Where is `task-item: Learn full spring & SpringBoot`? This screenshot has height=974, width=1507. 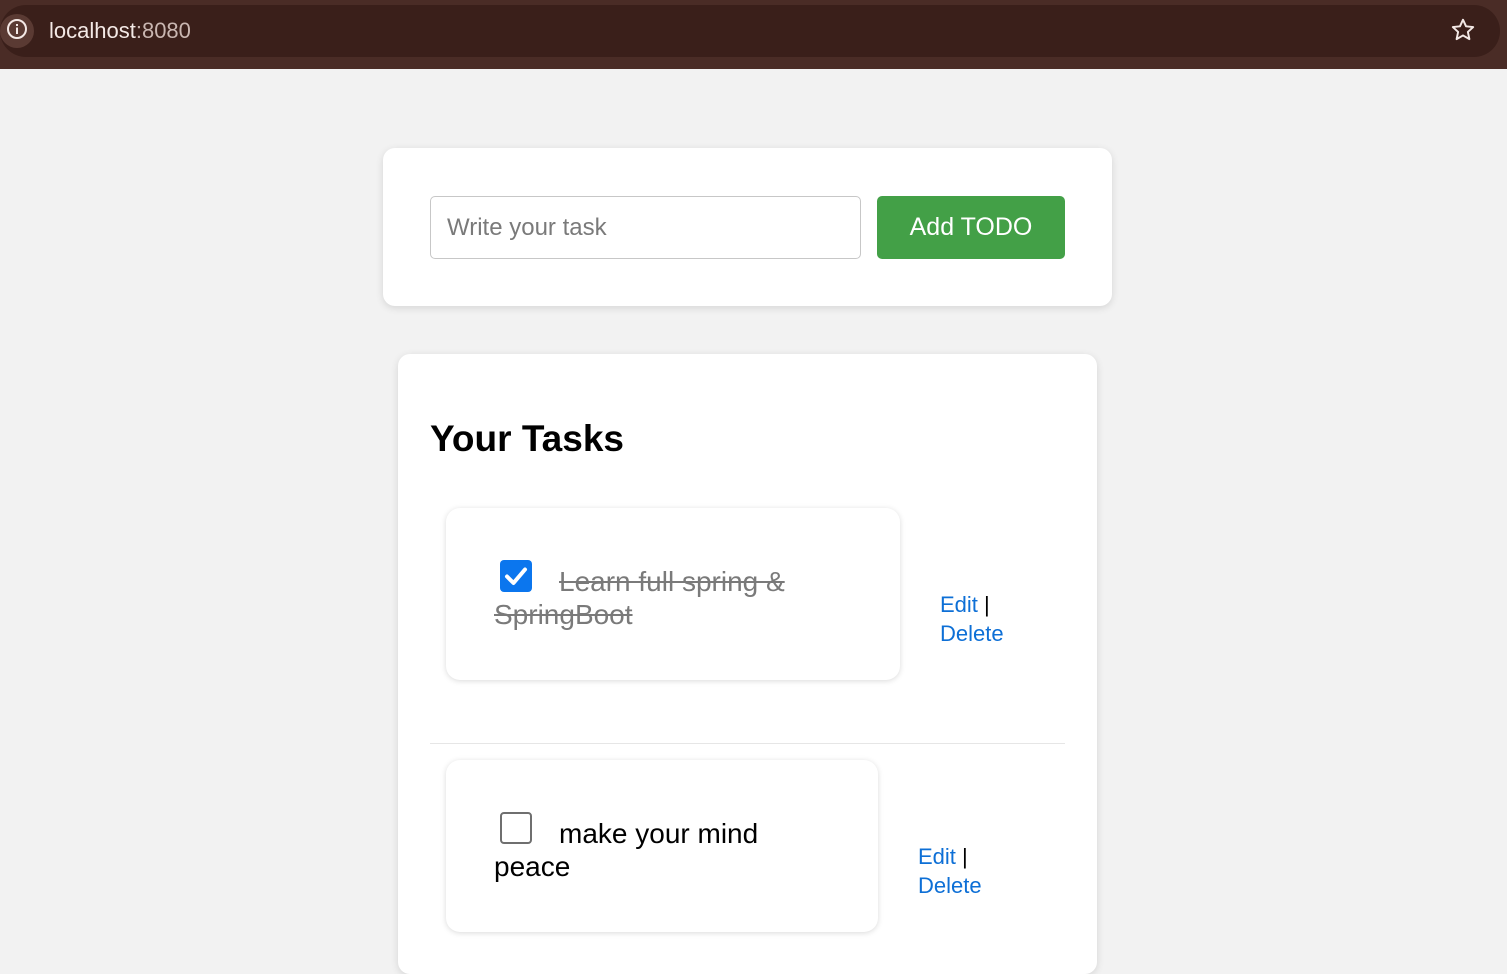 task-item: Learn full spring & SpringBoot is located at coordinates (673, 594).